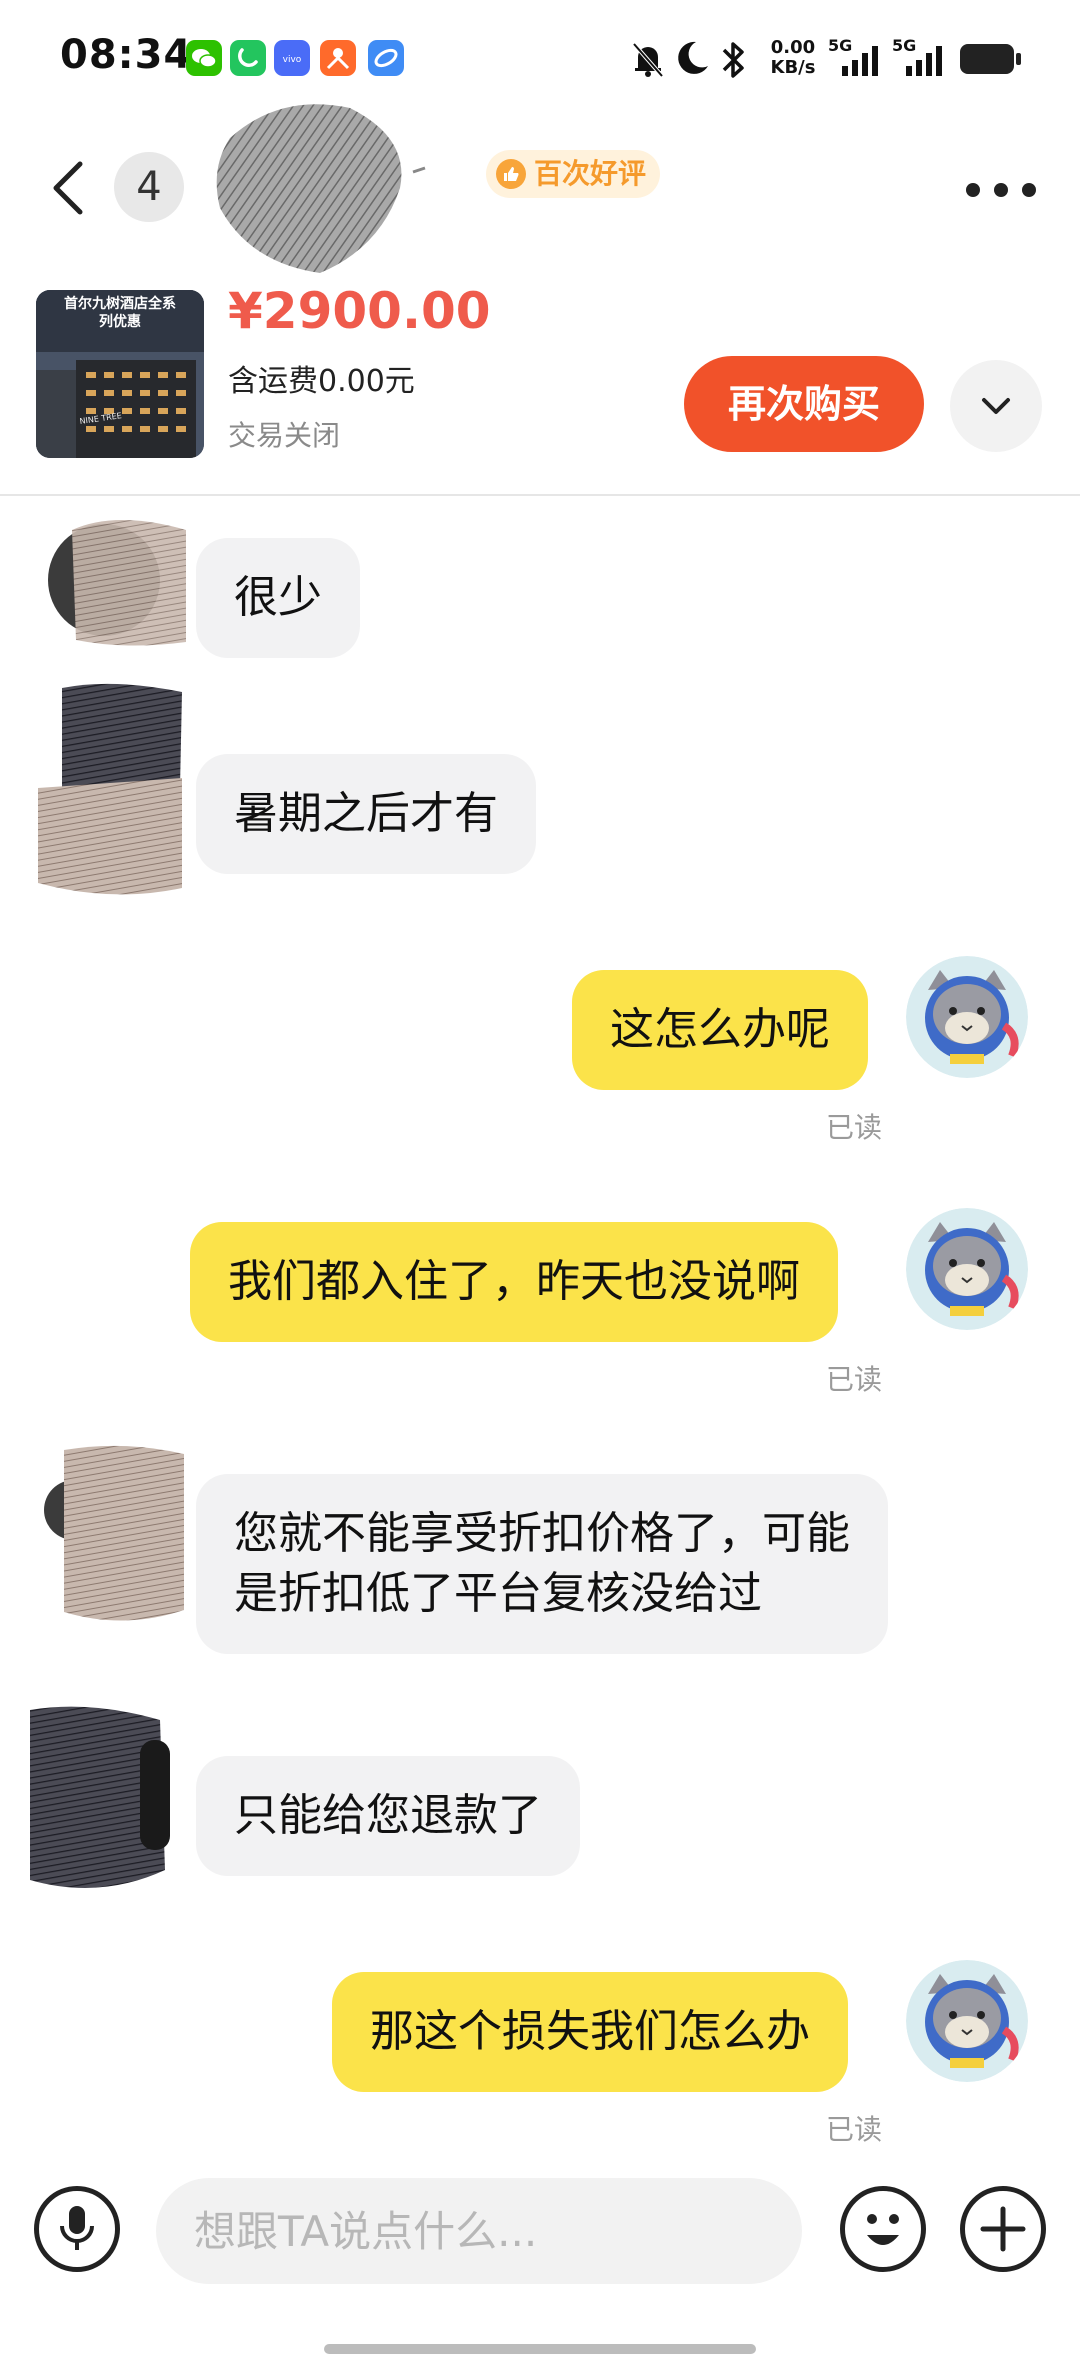 The image size is (1080, 2376). I want to click on more-actions-button, so click(1003, 2229).